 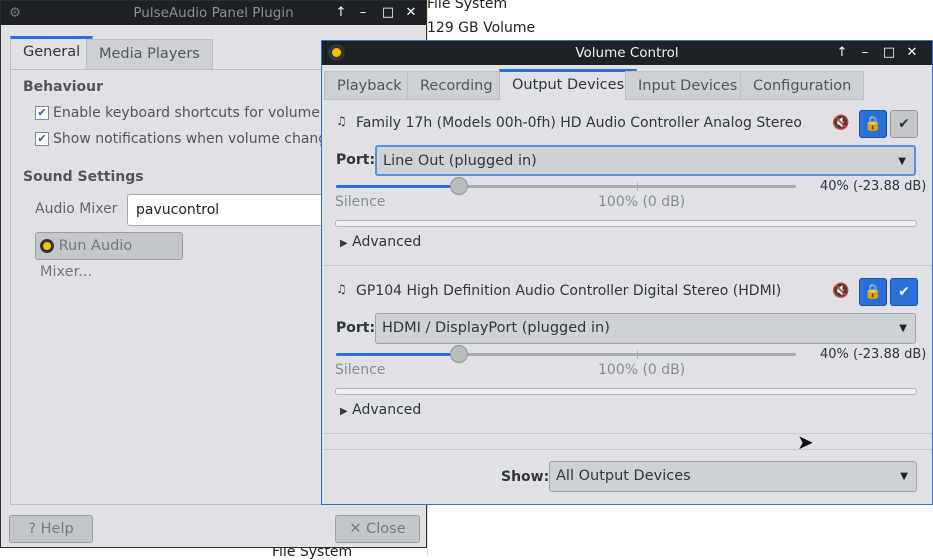 What do you see at coordinates (525, 477) in the screenshot?
I see `show-label: Show:` at bounding box center [525, 477].